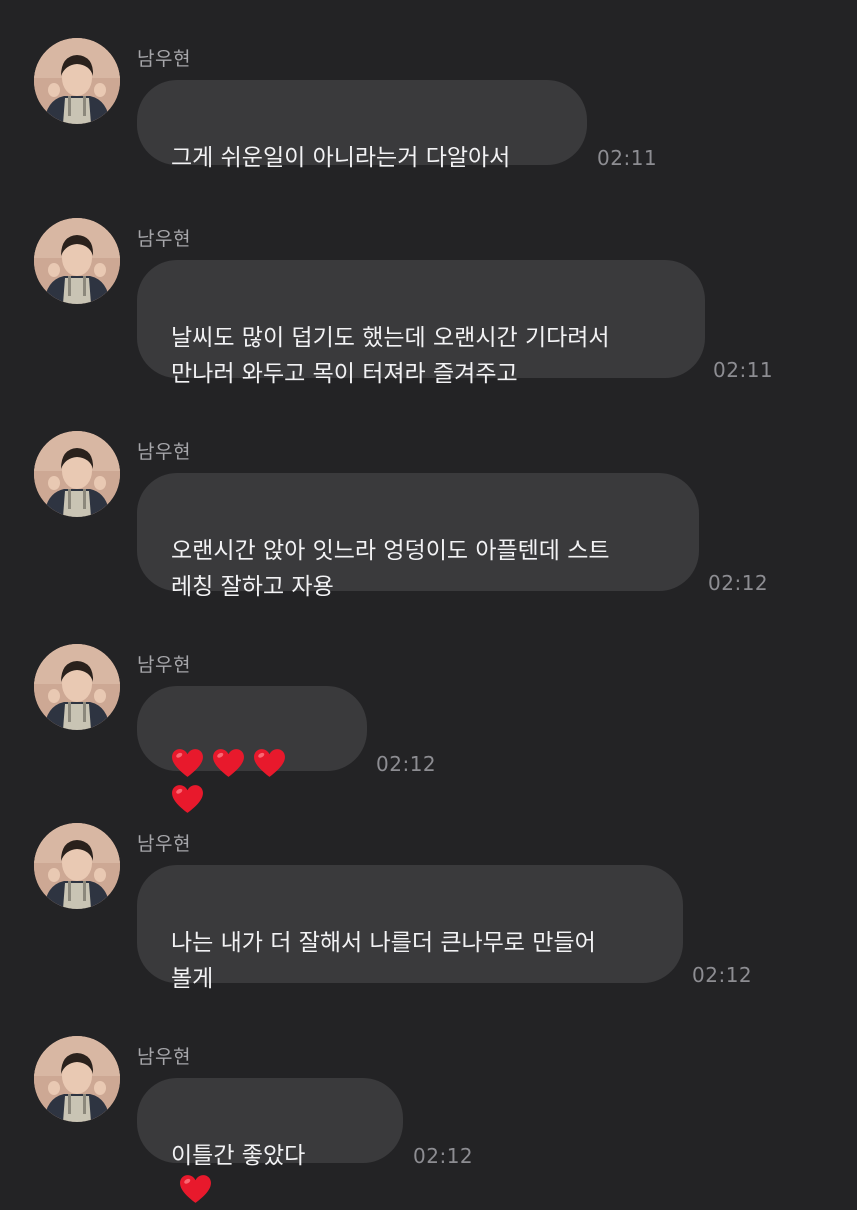 This screenshot has height=1210, width=857. I want to click on message-text: 오랜시간 앉아 잇느라 엉덩이도 아플텐데 스트 레칭 잘하고 자용, so click(390, 569).